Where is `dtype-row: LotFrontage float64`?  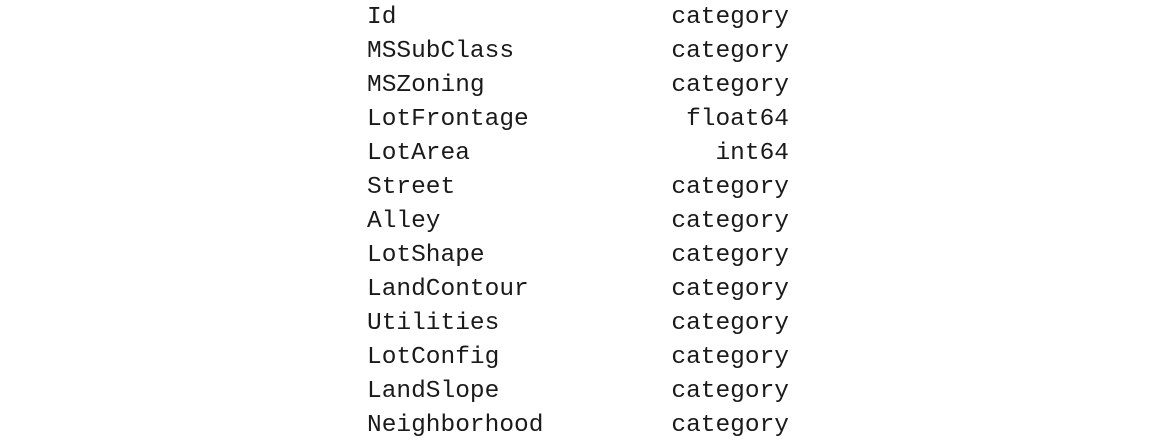
dtype-row: LotFrontage float64 is located at coordinates (578, 120).